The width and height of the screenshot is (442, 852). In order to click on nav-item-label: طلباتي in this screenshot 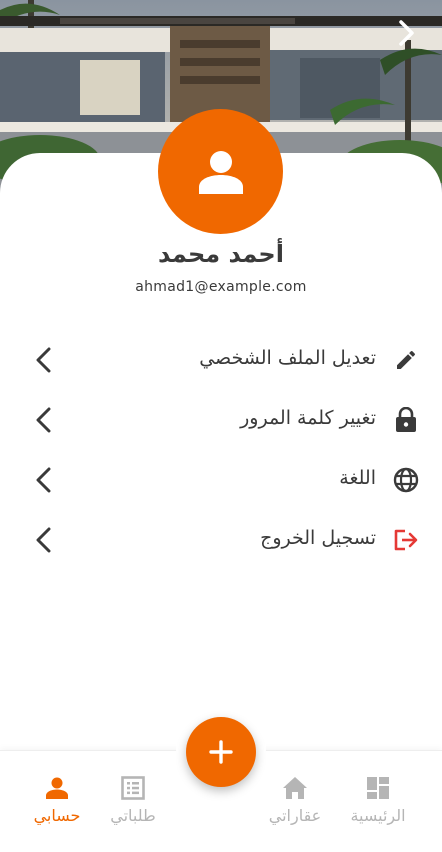, I will do `click(133, 815)`.